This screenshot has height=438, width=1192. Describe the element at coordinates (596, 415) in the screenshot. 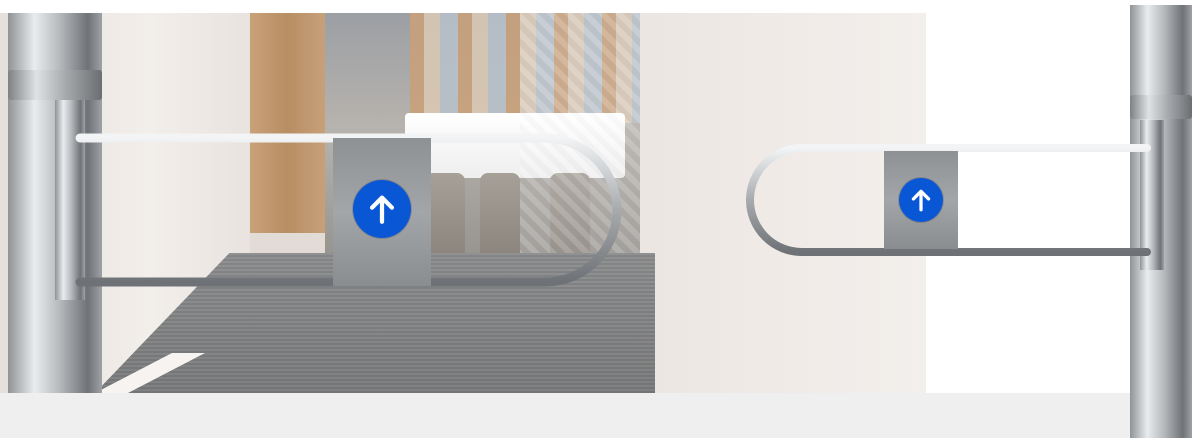

I see `floor-strip` at that location.